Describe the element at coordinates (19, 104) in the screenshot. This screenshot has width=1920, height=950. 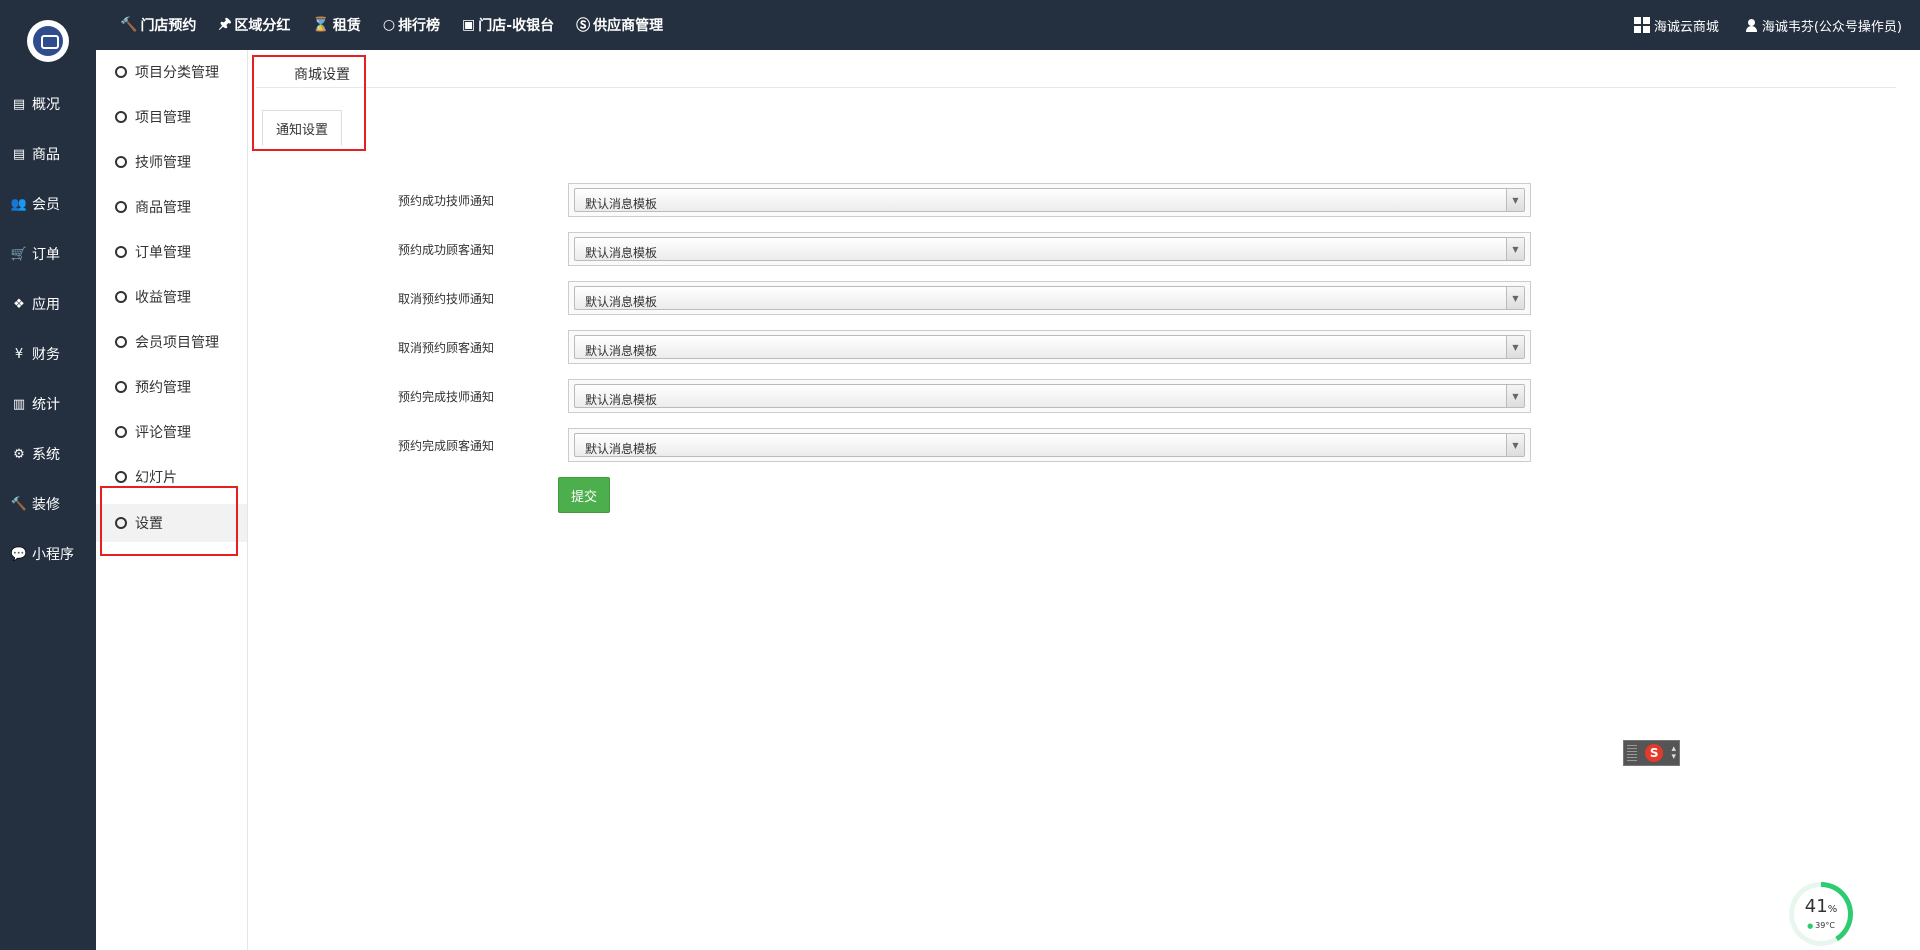
I see `inbox-icon: ▤` at that location.